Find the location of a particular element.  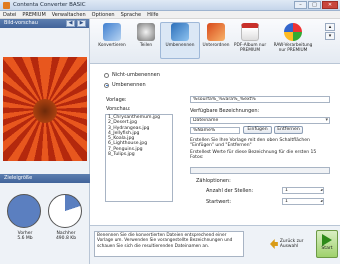

rename-label: Umbenennen is located at coordinates (129, 85).